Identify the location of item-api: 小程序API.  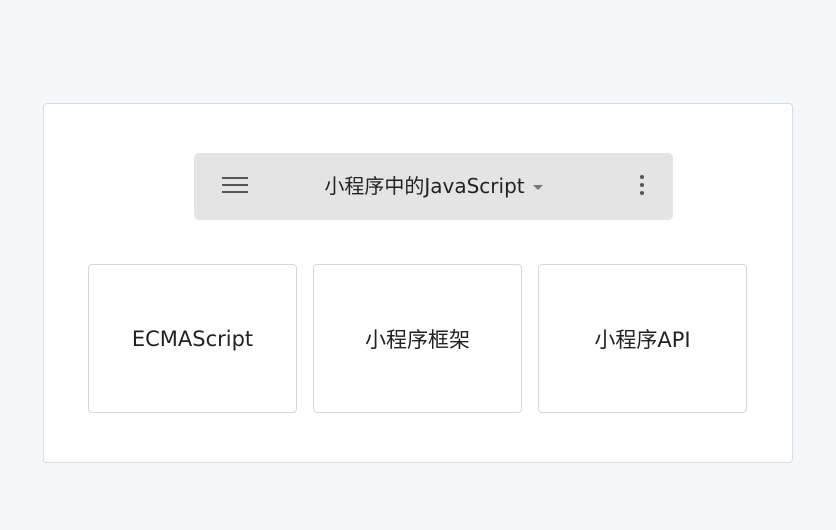
(642, 338).